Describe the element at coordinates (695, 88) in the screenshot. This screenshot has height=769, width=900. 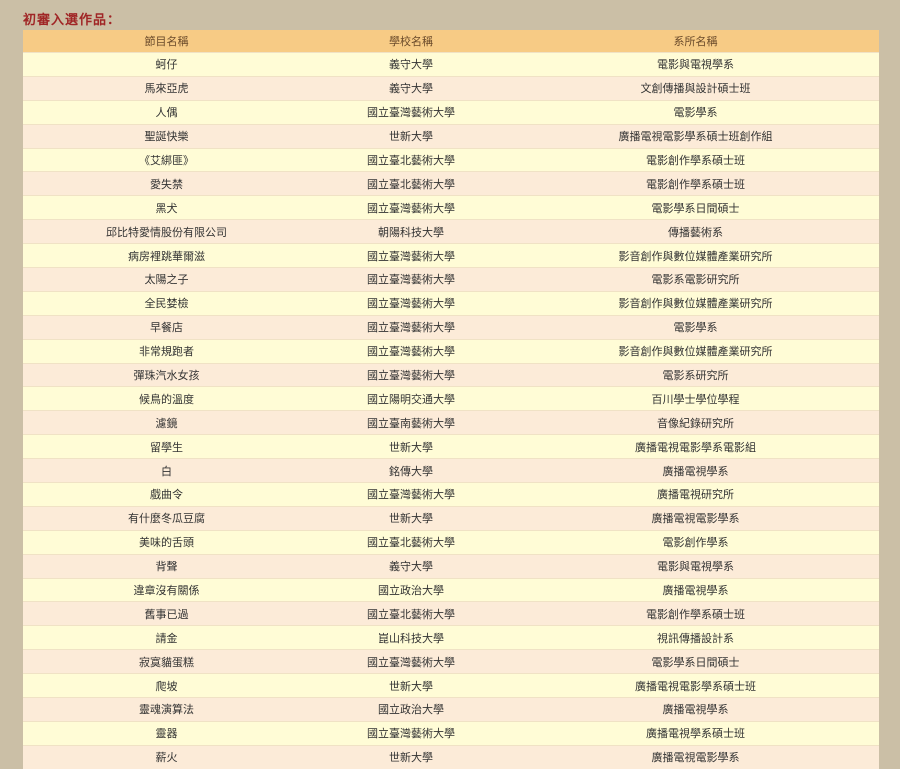
I see `department-name-cell: 文創傳播與設計碩士班` at that location.